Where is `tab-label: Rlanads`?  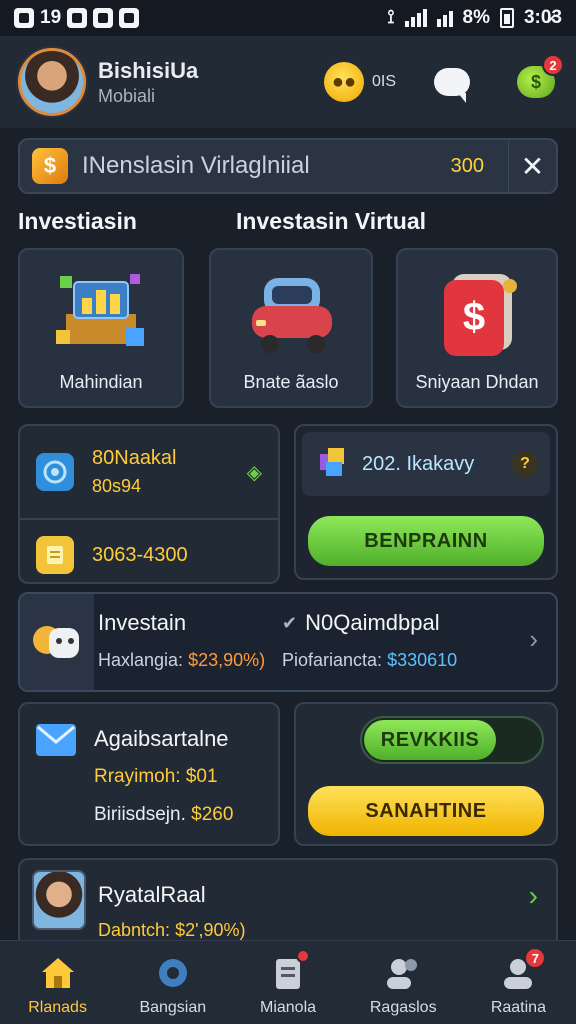 tab-label: Rlanads is located at coordinates (57, 1007).